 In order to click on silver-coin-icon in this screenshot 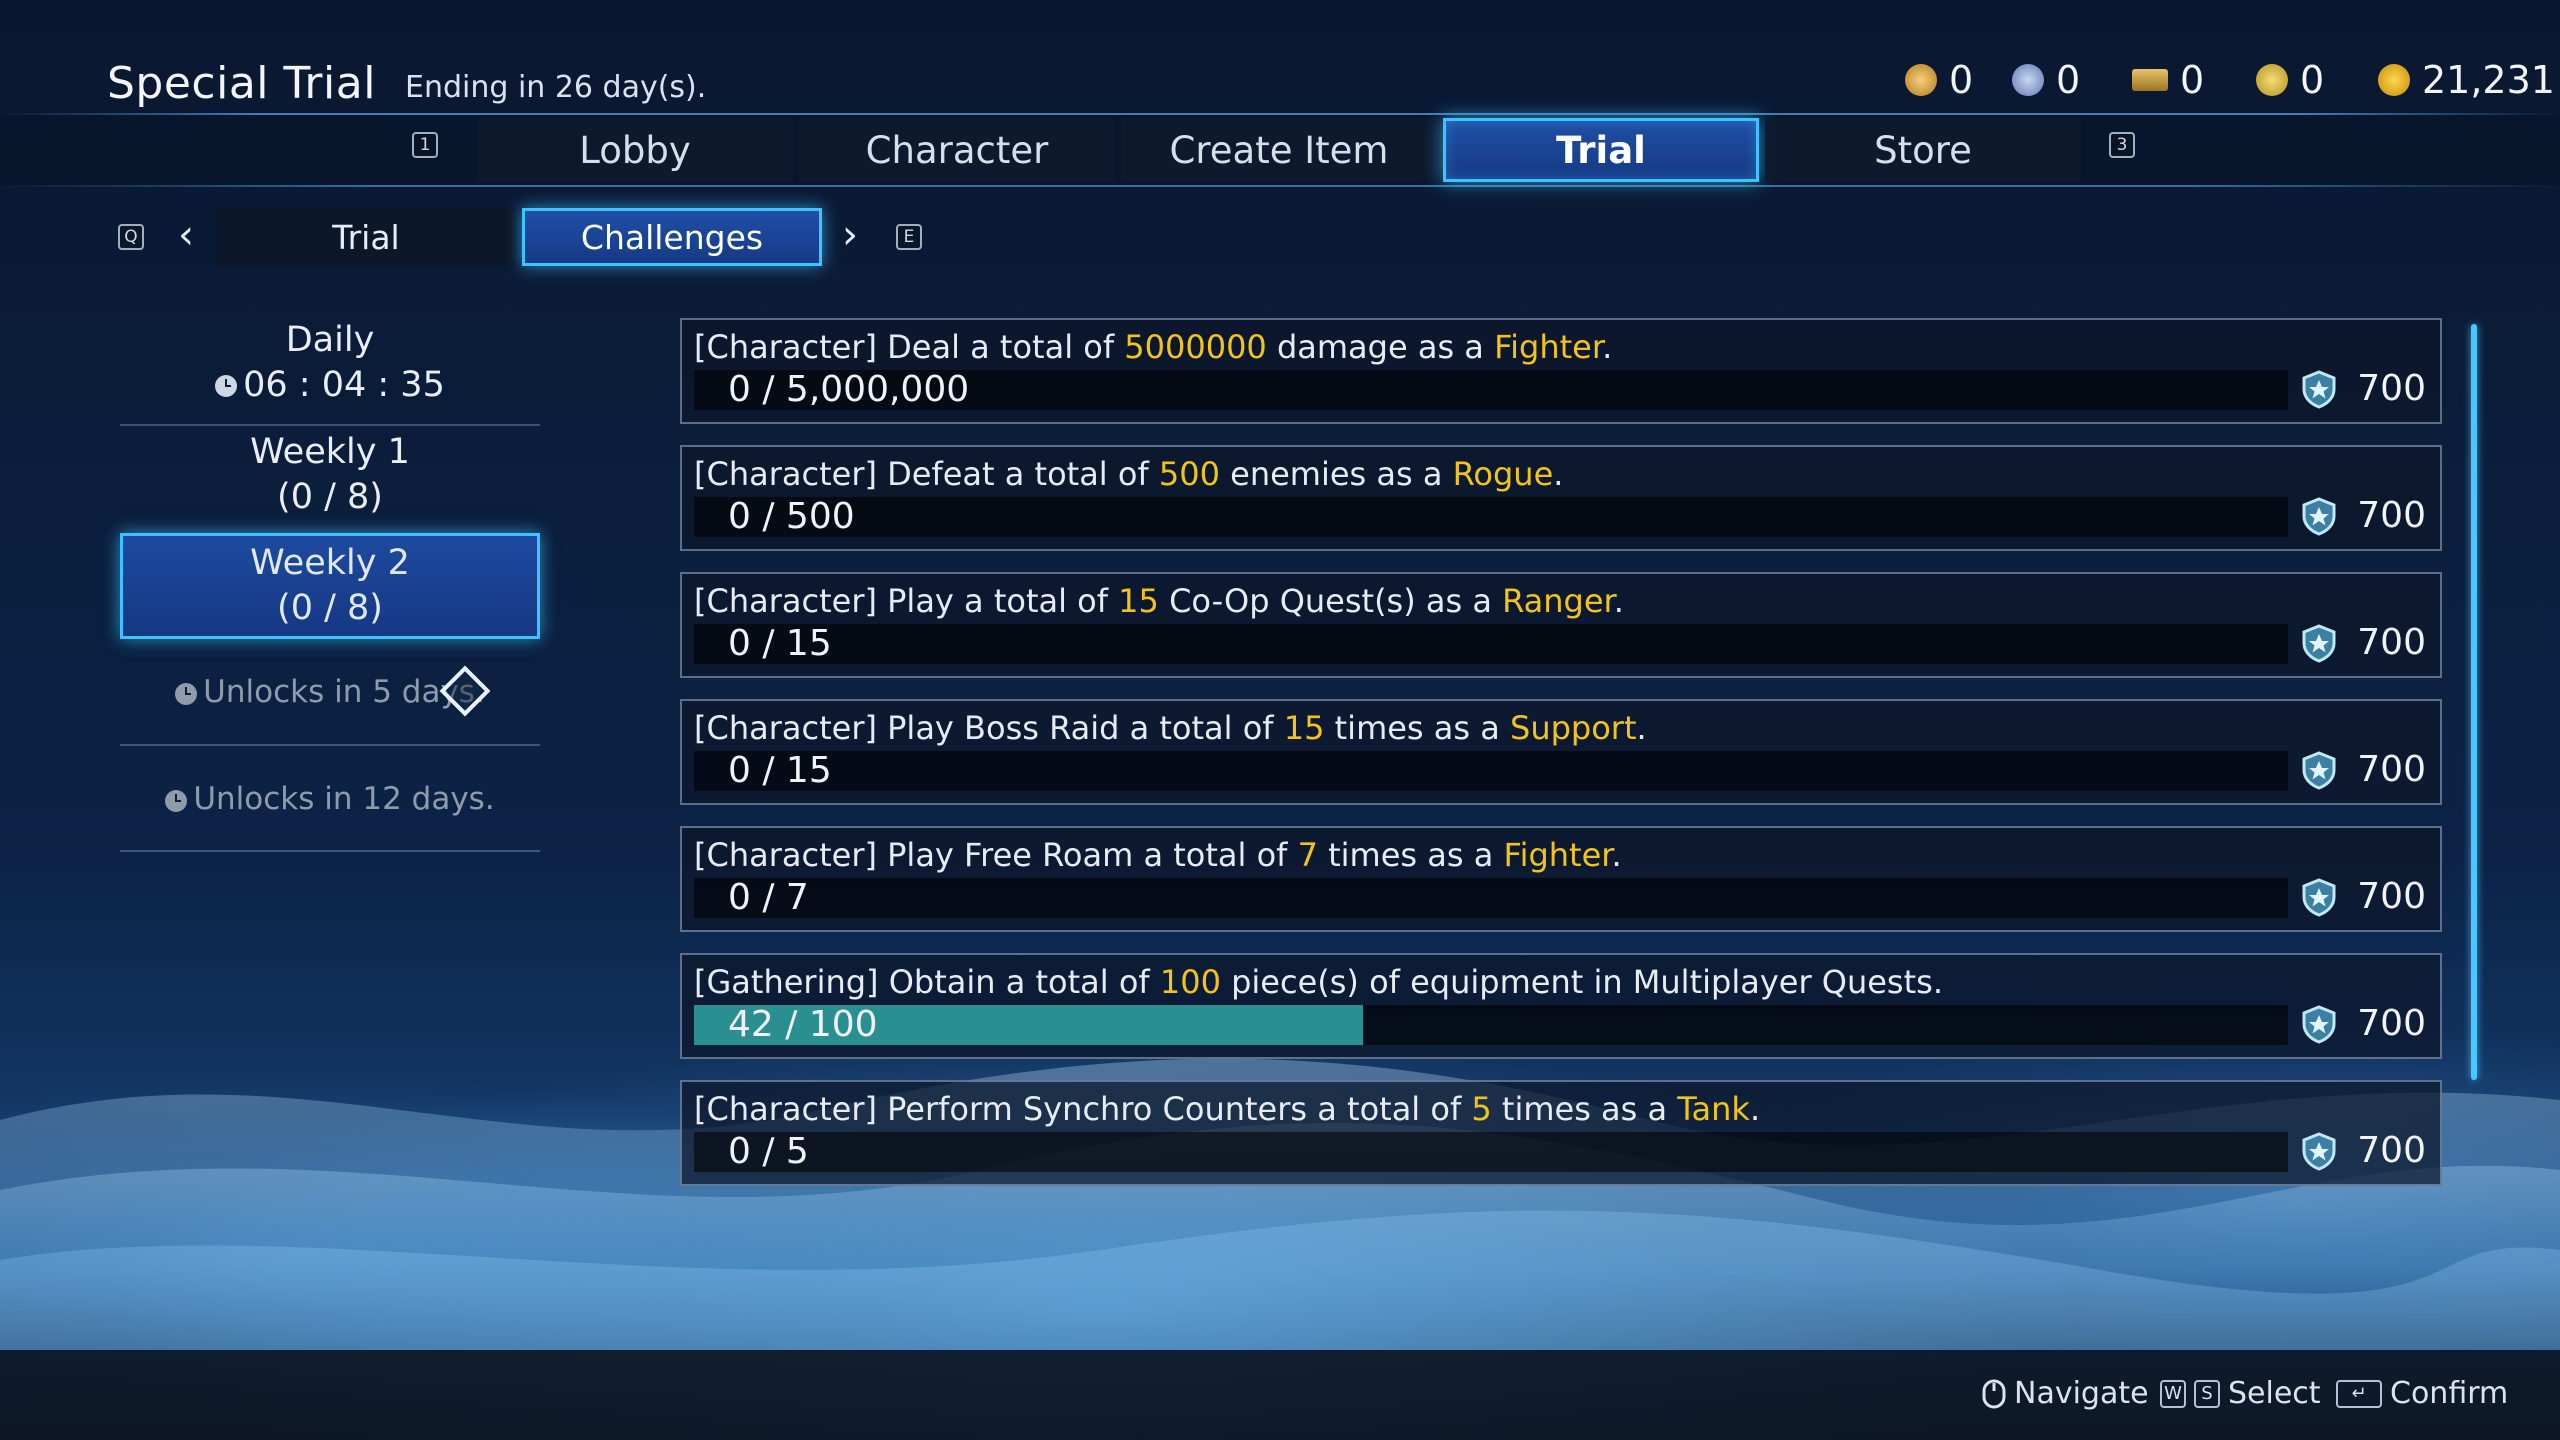, I will do `click(2272, 80)`.